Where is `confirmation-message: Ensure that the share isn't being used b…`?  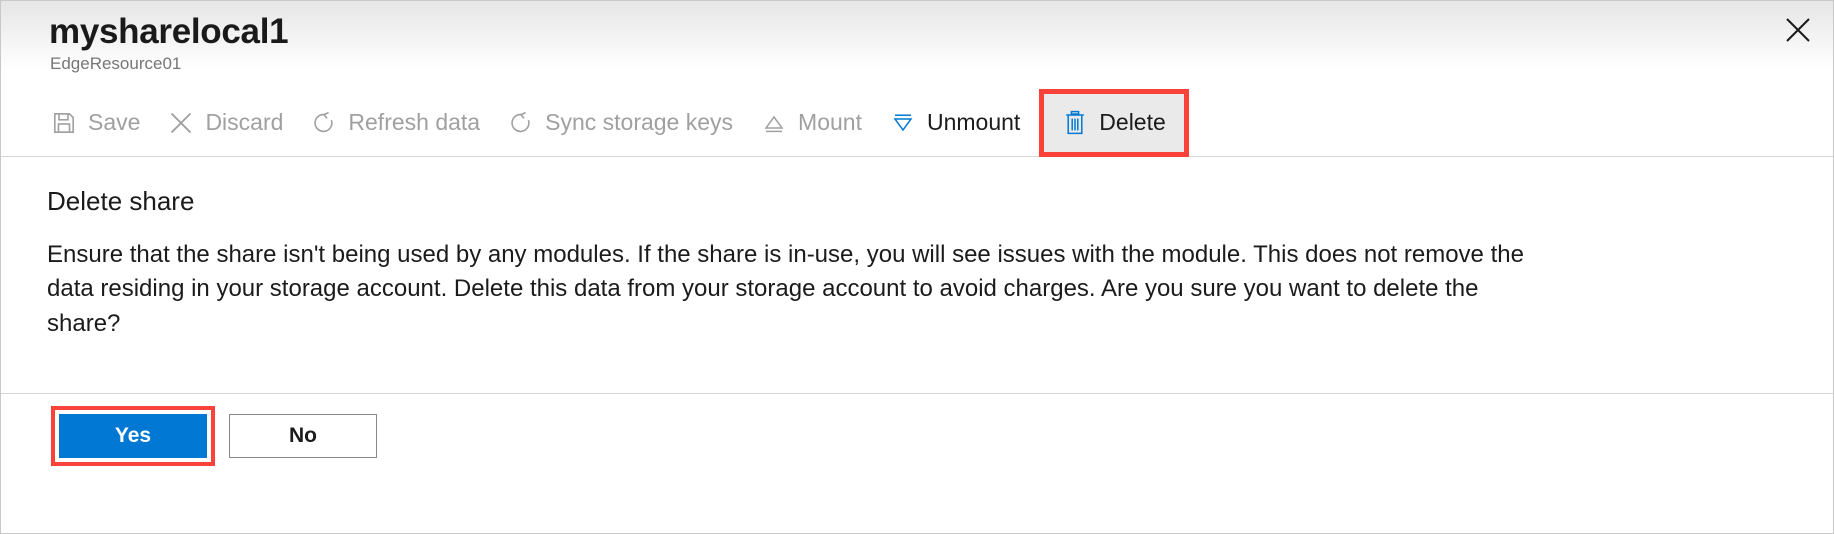
confirmation-message: Ensure that the share isn't being used b… is located at coordinates (785, 288).